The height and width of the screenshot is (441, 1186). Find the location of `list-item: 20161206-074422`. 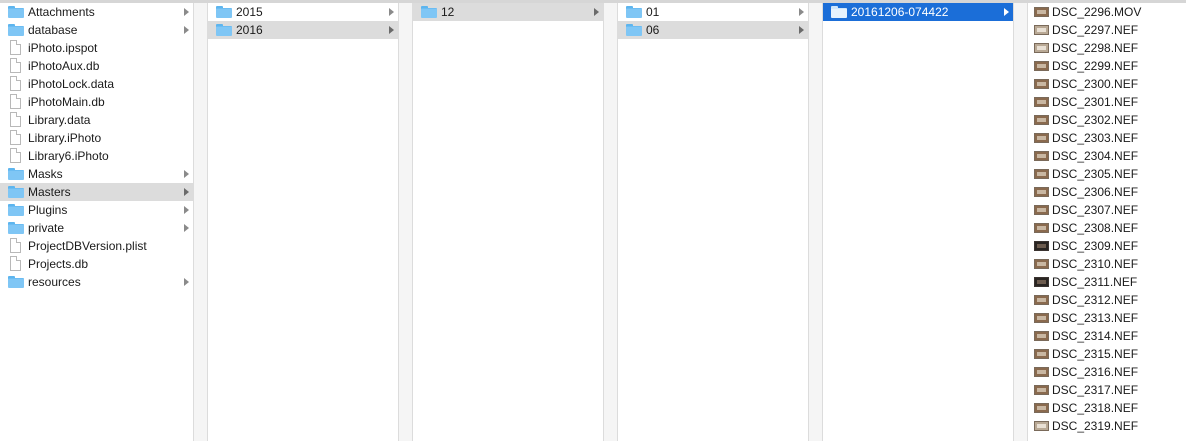

list-item: 20161206-074422 is located at coordinates (918, 12).